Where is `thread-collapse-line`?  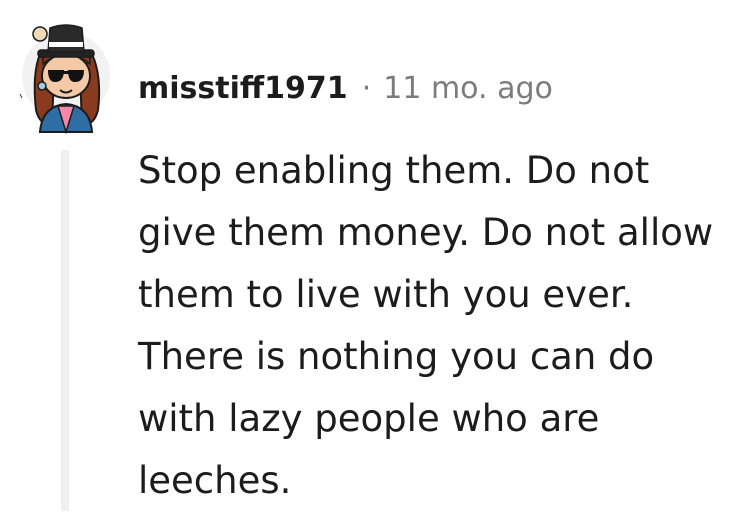 thread-collapse-line is located at coordinates (65, 330).